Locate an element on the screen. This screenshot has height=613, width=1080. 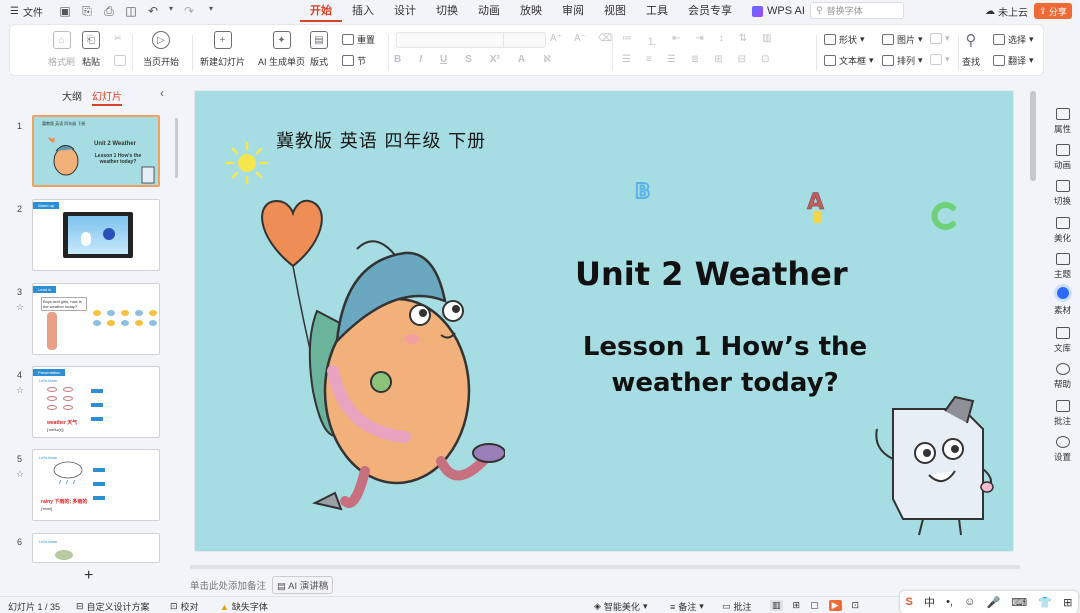
fill-button: ▾ is located at coordinates (940, 38).